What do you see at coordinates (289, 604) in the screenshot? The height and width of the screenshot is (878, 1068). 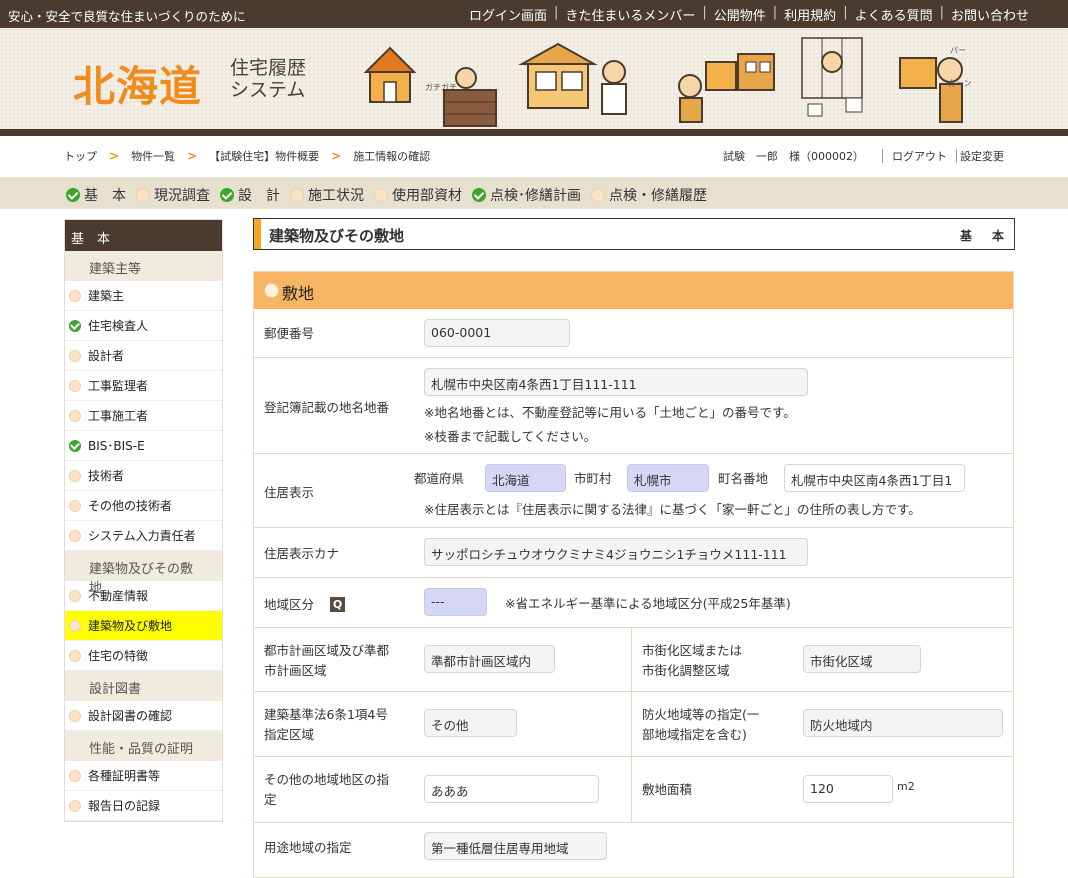 I see `field-label: 地域区分` at bounding box center [289, 604].